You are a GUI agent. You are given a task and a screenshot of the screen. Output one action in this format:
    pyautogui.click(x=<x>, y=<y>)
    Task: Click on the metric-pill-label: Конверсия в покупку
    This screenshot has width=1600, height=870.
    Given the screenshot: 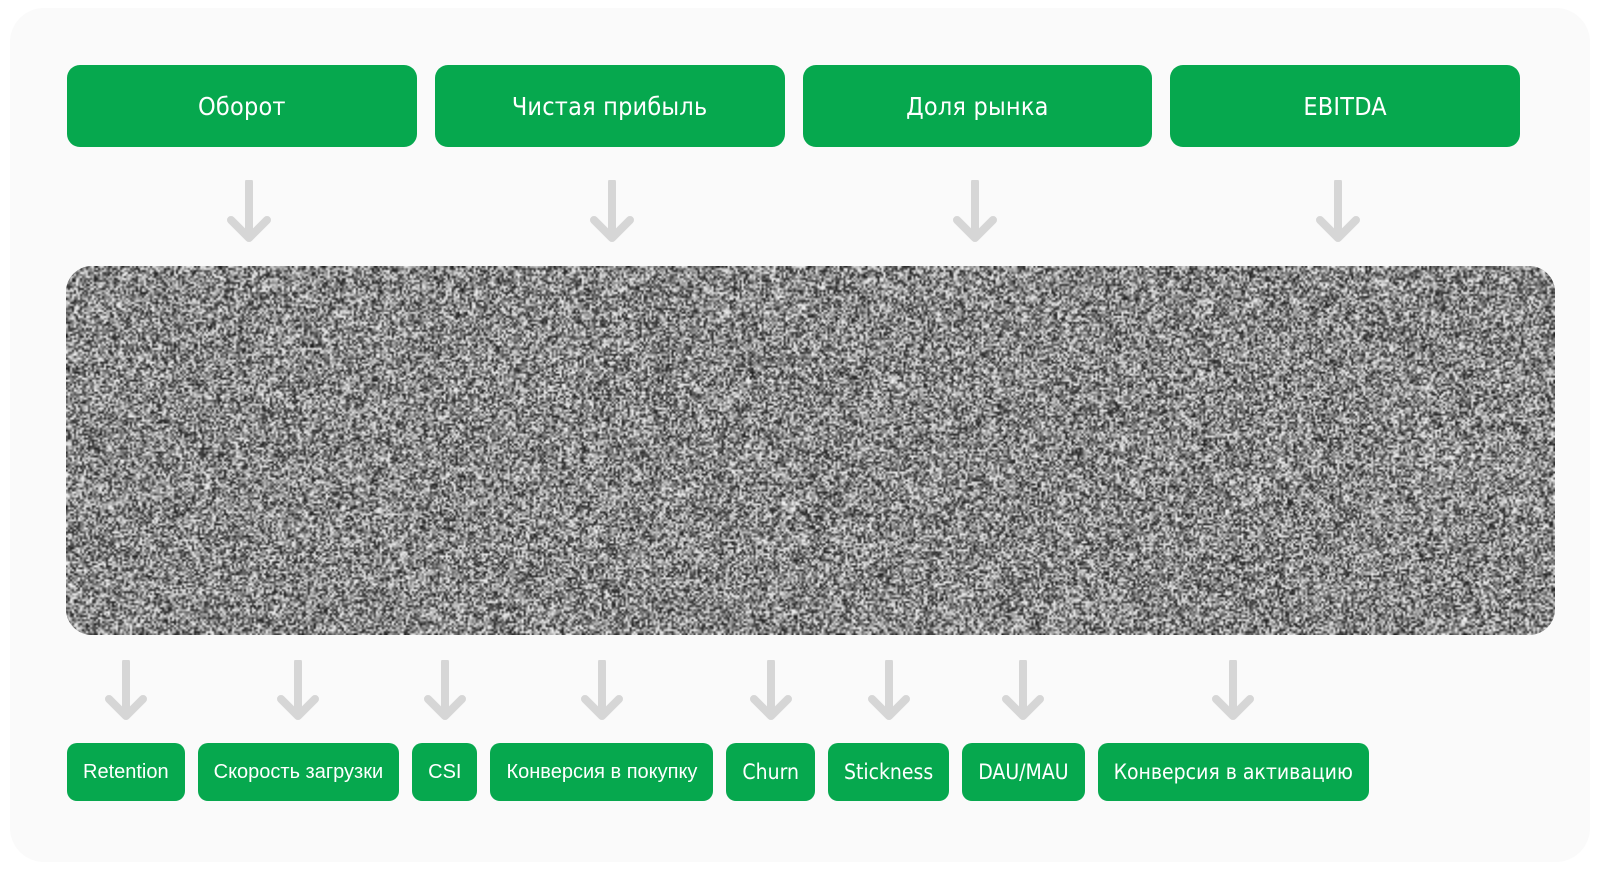 What is the action you would take?
    pyautogui.click(x=602, y=771)
    